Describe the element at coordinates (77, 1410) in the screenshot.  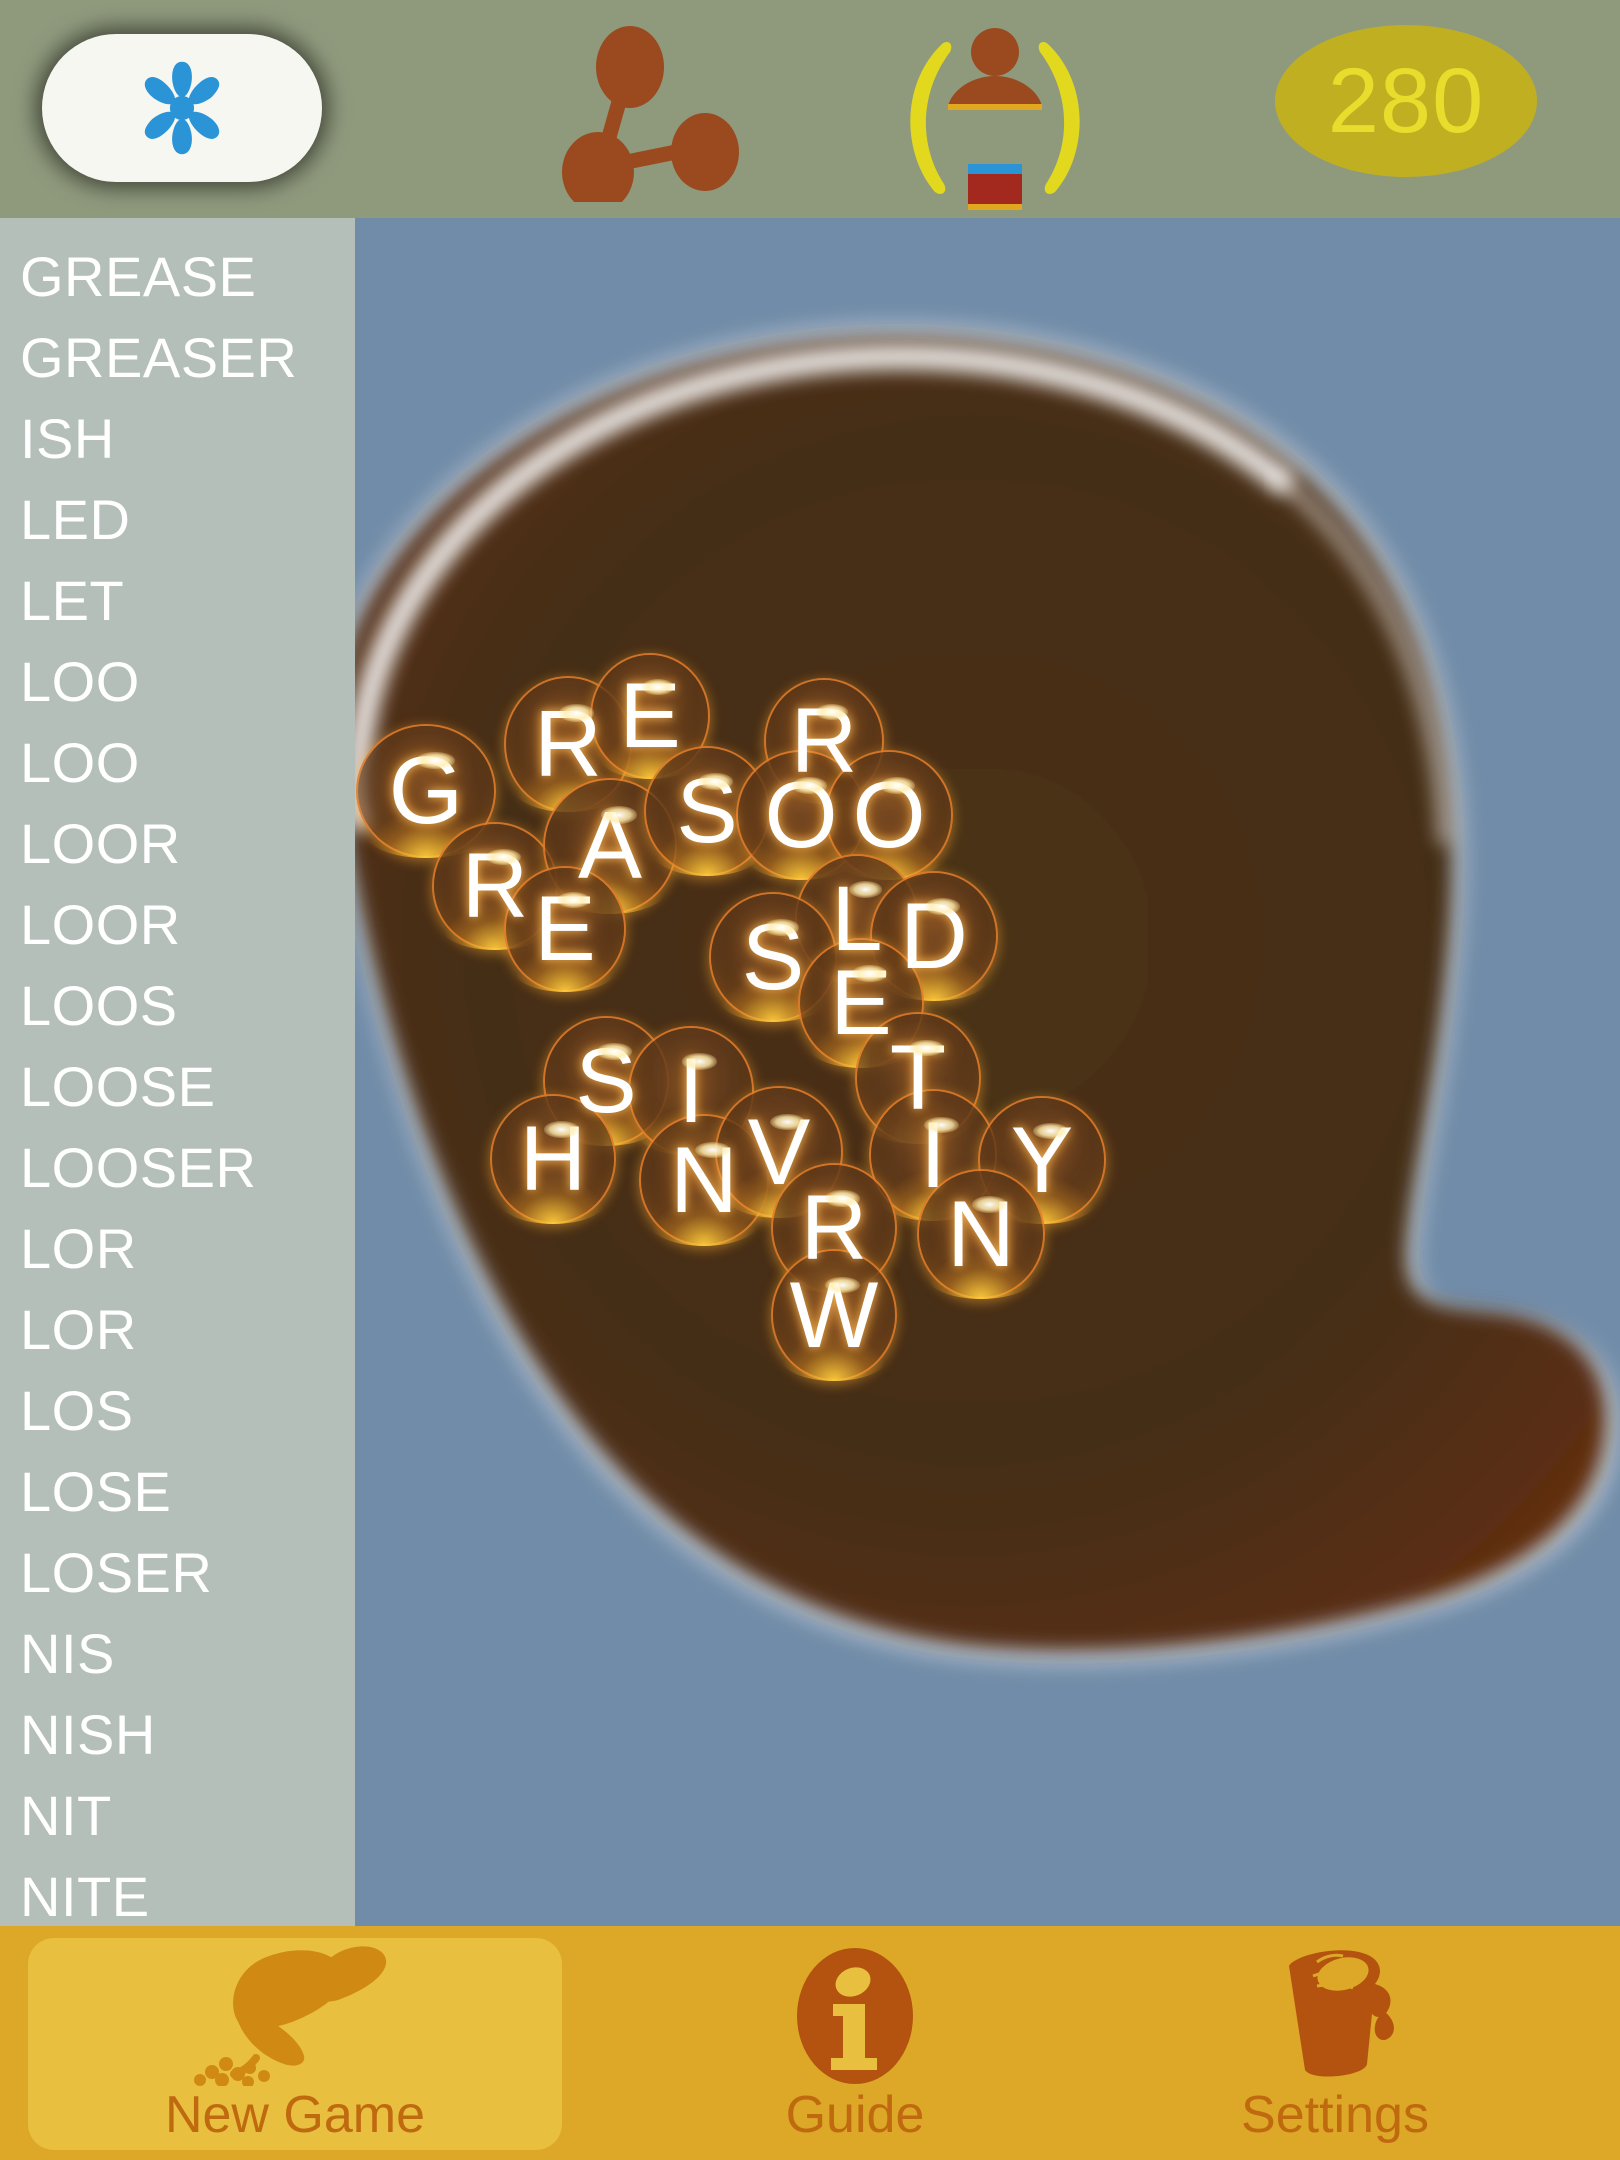
I see `list-item: LOS` at that location.